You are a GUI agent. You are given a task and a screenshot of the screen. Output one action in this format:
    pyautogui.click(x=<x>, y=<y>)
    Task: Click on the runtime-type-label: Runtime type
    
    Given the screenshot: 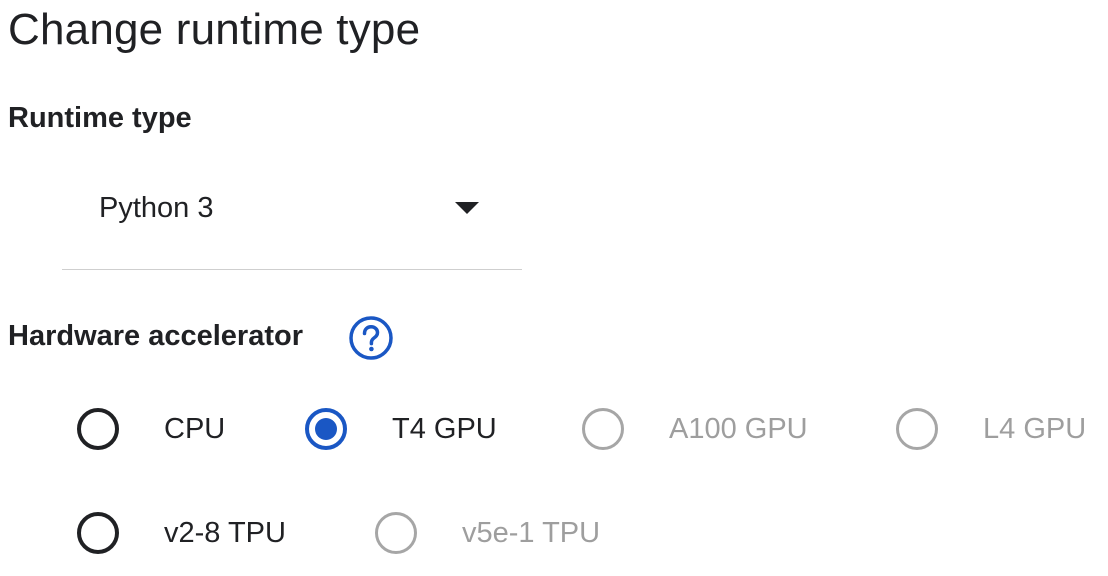 What is the action you would take?
    pyautogui.click(x=100, y=118)
    